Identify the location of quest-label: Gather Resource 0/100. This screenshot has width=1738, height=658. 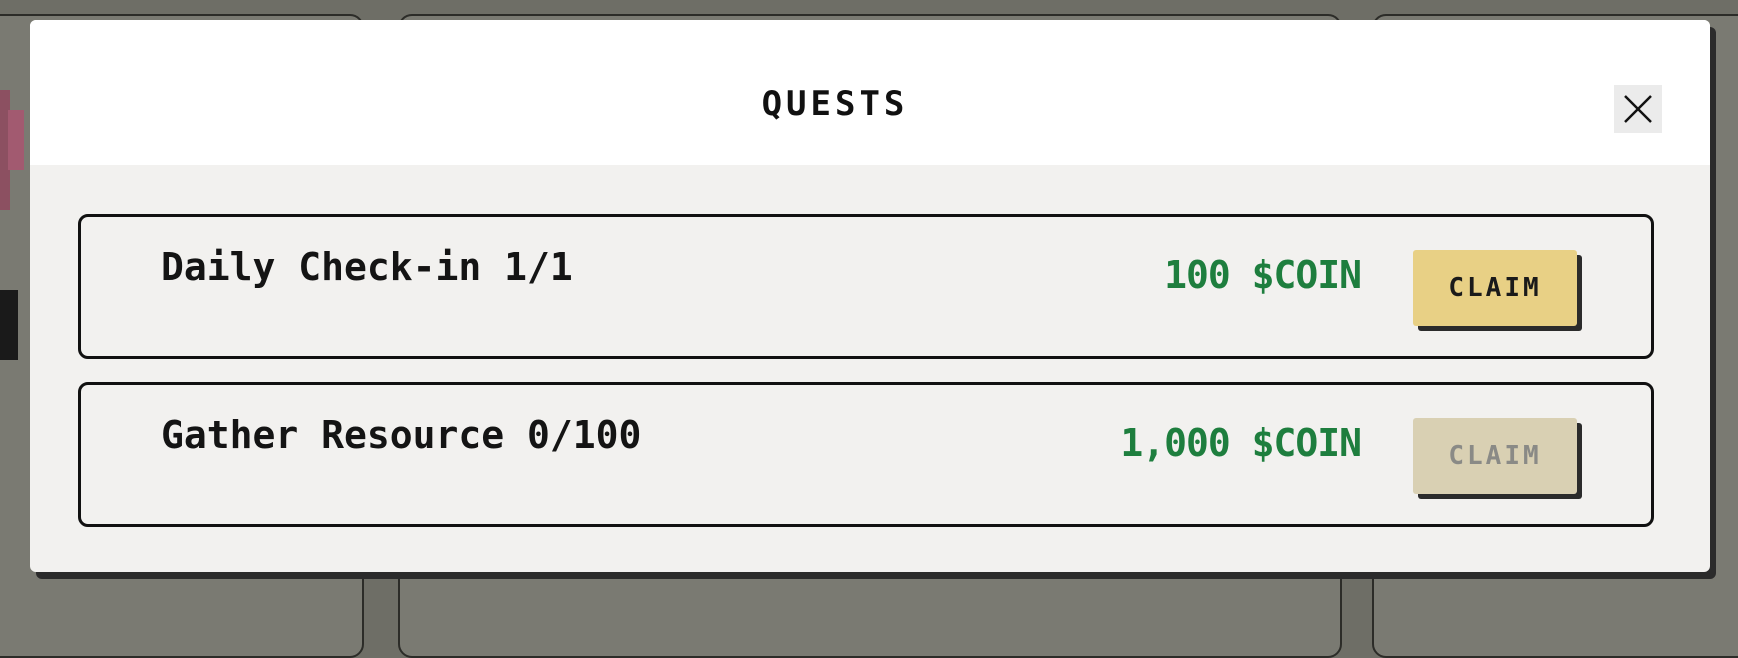
(401, 435).